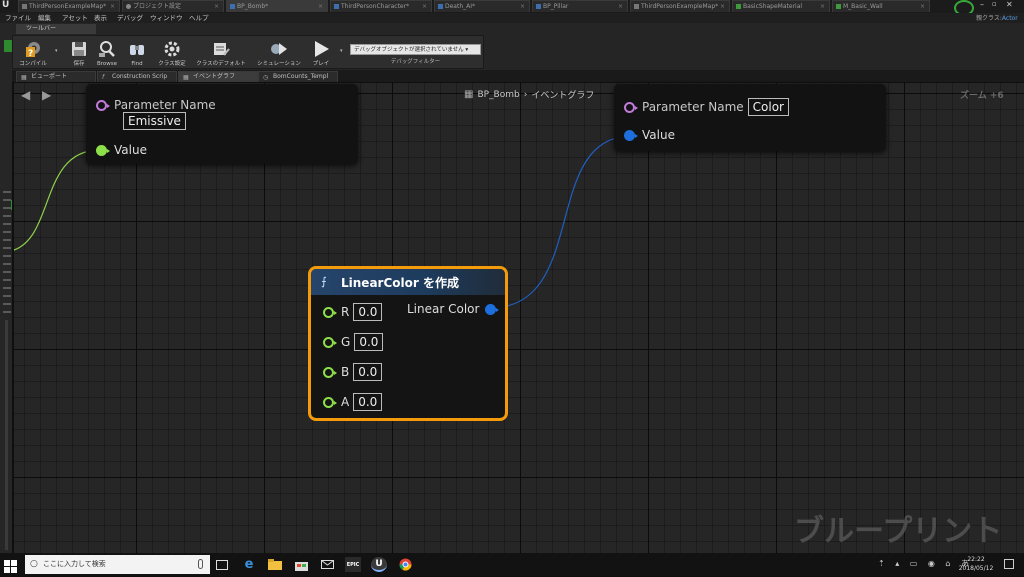  I want to click on struct-wire, so click(561, 222).